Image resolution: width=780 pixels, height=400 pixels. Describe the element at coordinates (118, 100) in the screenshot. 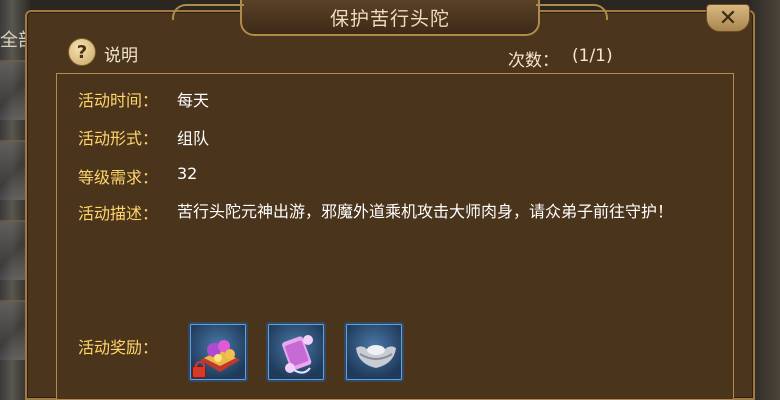

I see `time-label: 活动时间：` at that location.